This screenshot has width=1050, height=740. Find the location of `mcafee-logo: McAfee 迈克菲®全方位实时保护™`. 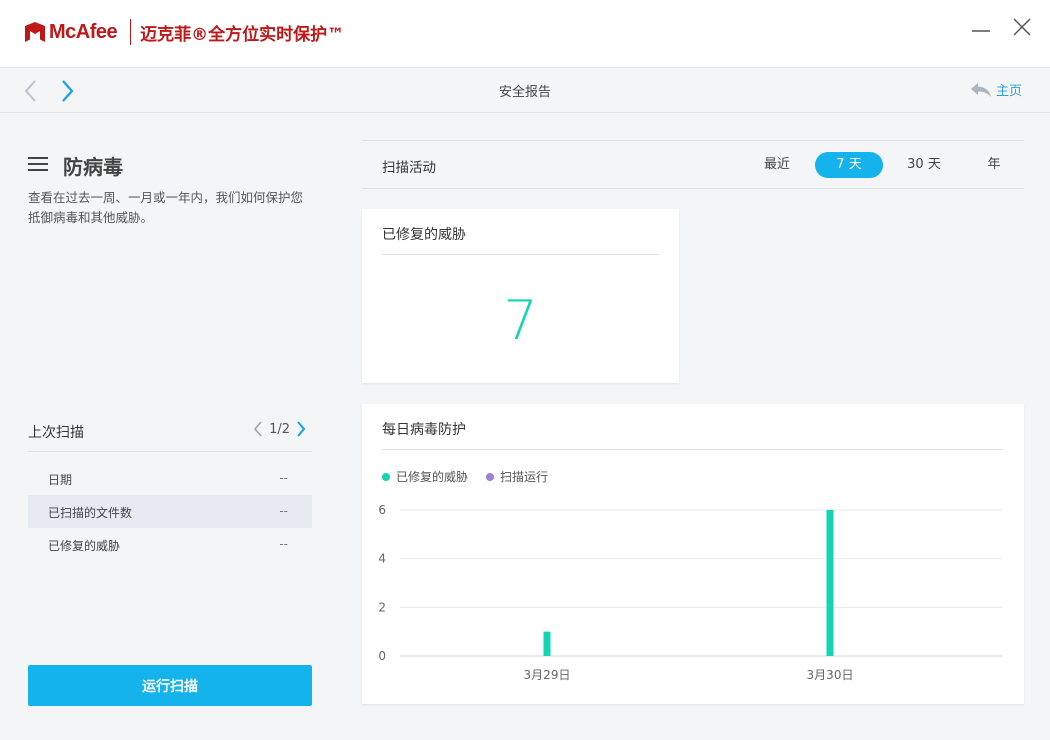

mcafee-logo: McAfee 迈克菲®全方位实时保护™ is located at coordinates (184, 32).